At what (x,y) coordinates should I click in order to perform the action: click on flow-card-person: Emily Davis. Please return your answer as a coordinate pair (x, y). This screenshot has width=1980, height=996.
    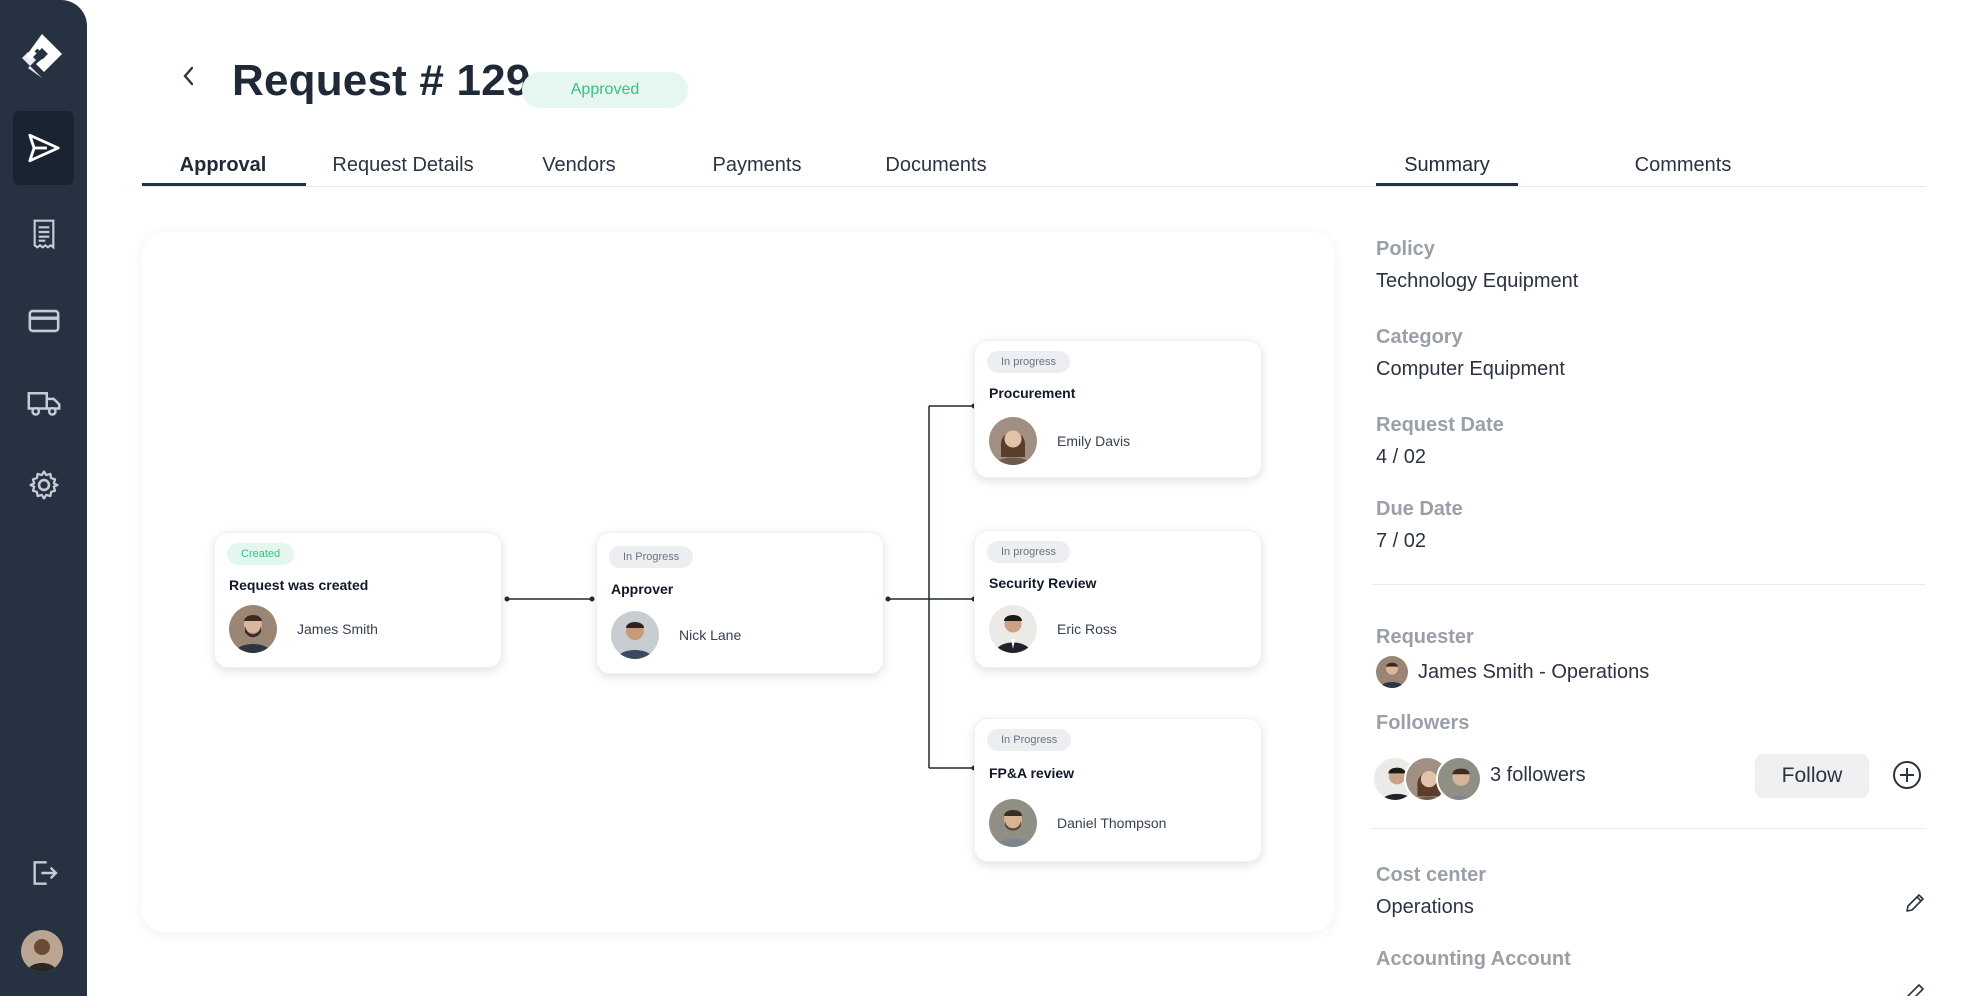
    Looking at the image, I should click on (1059, 441).